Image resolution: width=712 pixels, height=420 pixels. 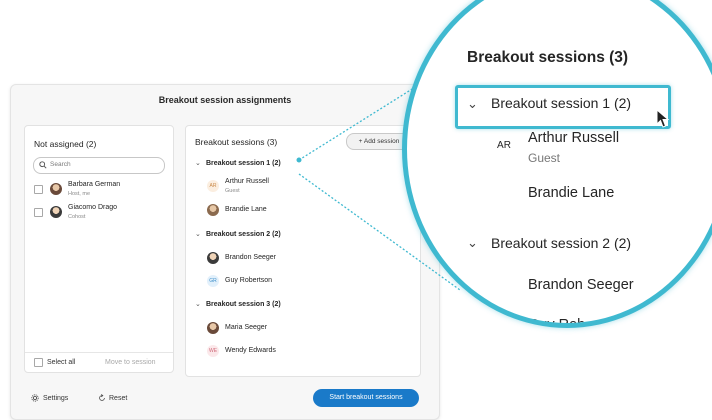 What do you see at coordinates (544, 158) in the screenshot?
I see `zoom-person-role: Guest` at bounding box center [544, 158].